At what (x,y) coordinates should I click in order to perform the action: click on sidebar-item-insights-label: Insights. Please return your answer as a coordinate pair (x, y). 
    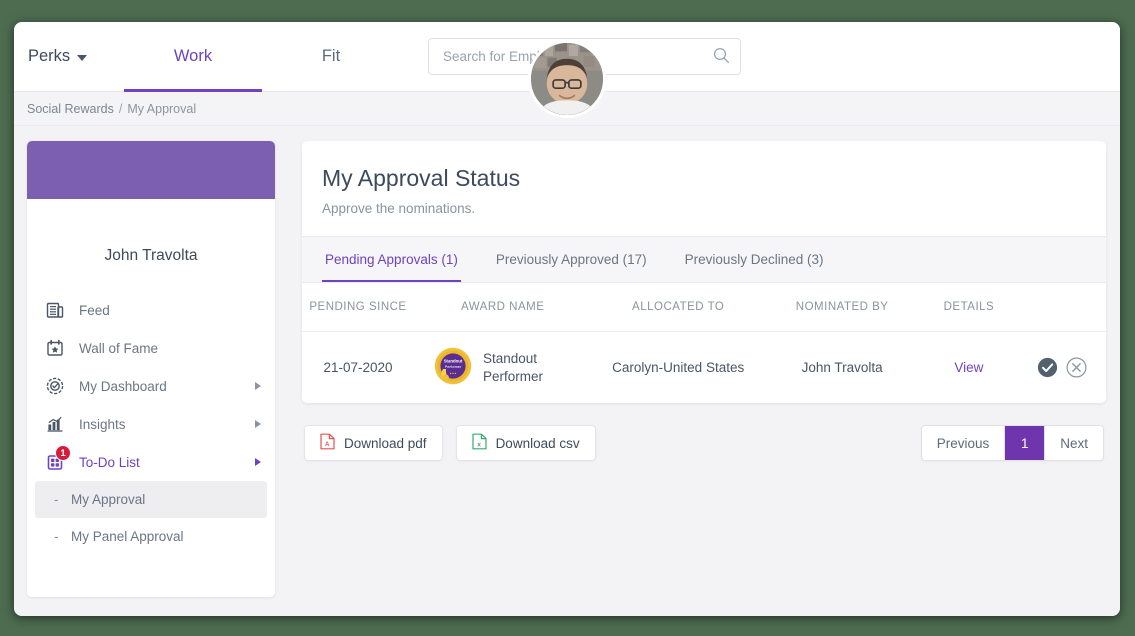
    Looking at the image, I should click on (102, 424).